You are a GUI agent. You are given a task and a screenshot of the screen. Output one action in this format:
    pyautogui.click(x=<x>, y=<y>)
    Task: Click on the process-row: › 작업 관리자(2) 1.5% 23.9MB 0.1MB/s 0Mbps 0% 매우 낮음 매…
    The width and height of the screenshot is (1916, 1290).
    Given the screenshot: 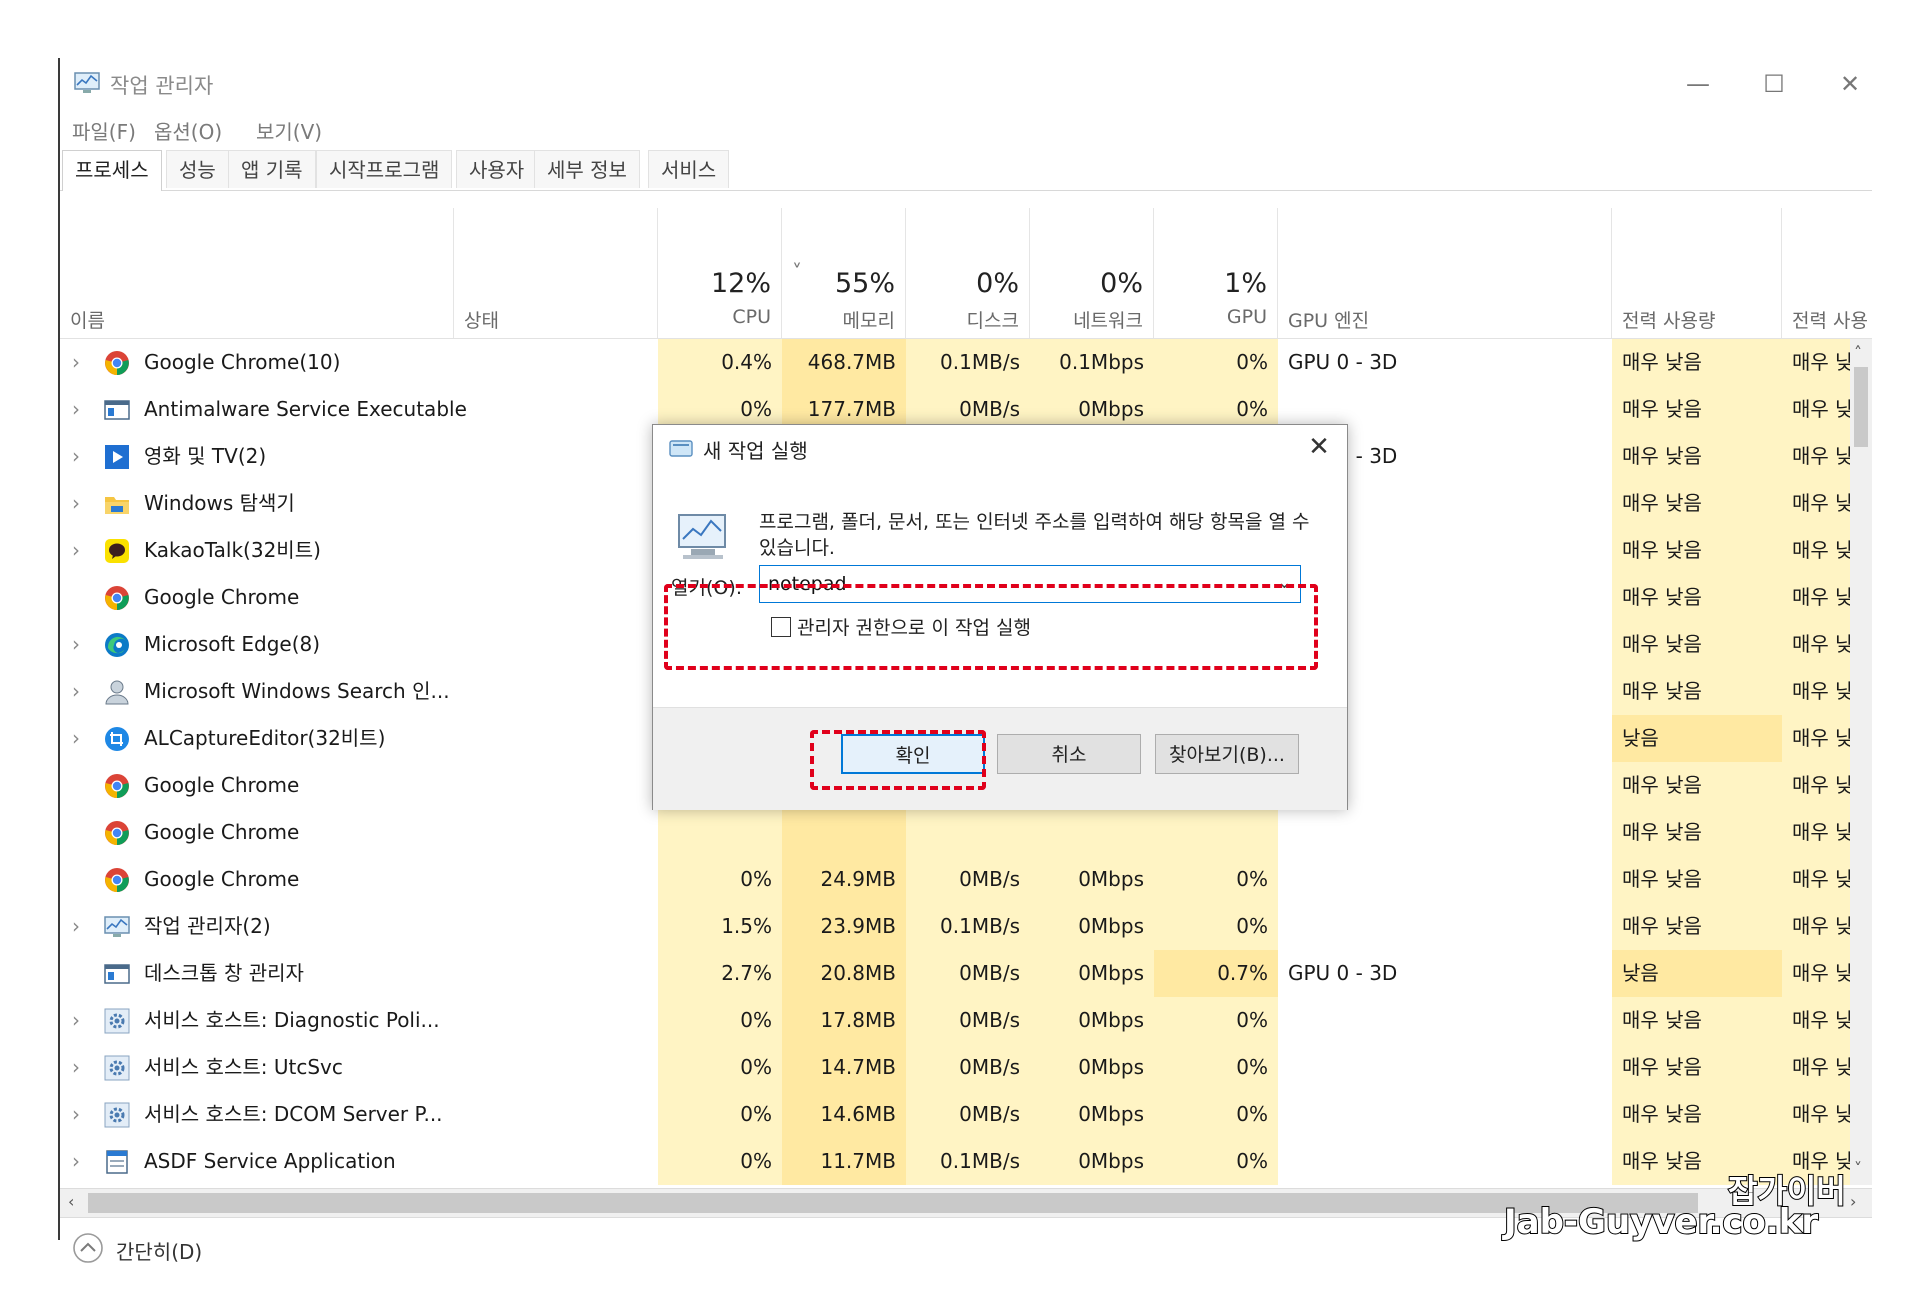 What is the action you would take?
    pyautogui.click(x=966, y=926)
    